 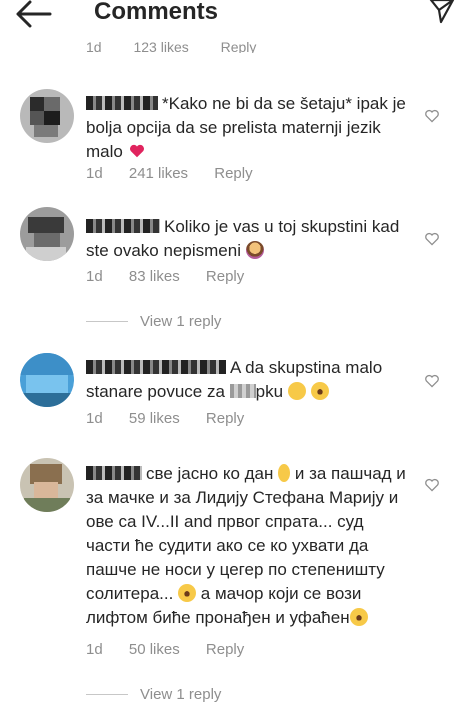 I want to click on comment-meta: 1d 50 likes Reply, so click(x=176, y=649).